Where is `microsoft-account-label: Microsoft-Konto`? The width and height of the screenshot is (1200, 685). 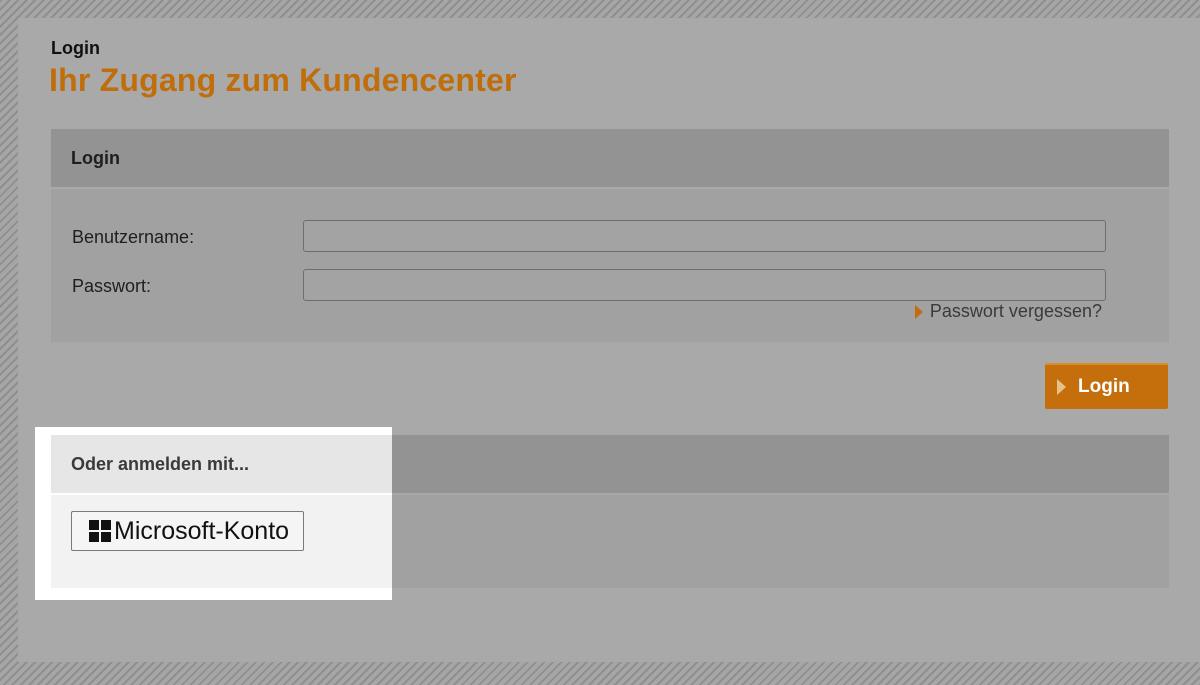 microsoft-account-label: Microsoft-Konto is located at coordinates (202, 530).